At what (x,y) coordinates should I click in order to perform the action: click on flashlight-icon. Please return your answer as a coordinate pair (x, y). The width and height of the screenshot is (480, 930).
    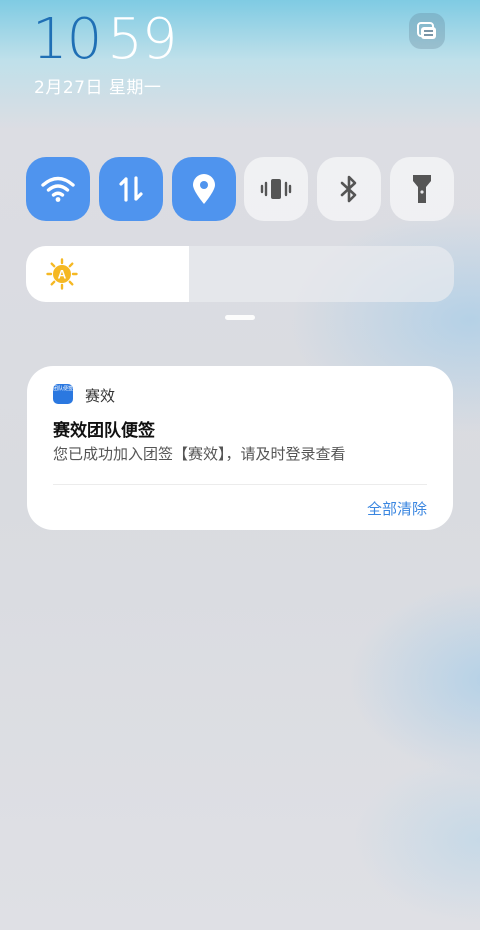
    Looking at the image, I should click on (421, 189).